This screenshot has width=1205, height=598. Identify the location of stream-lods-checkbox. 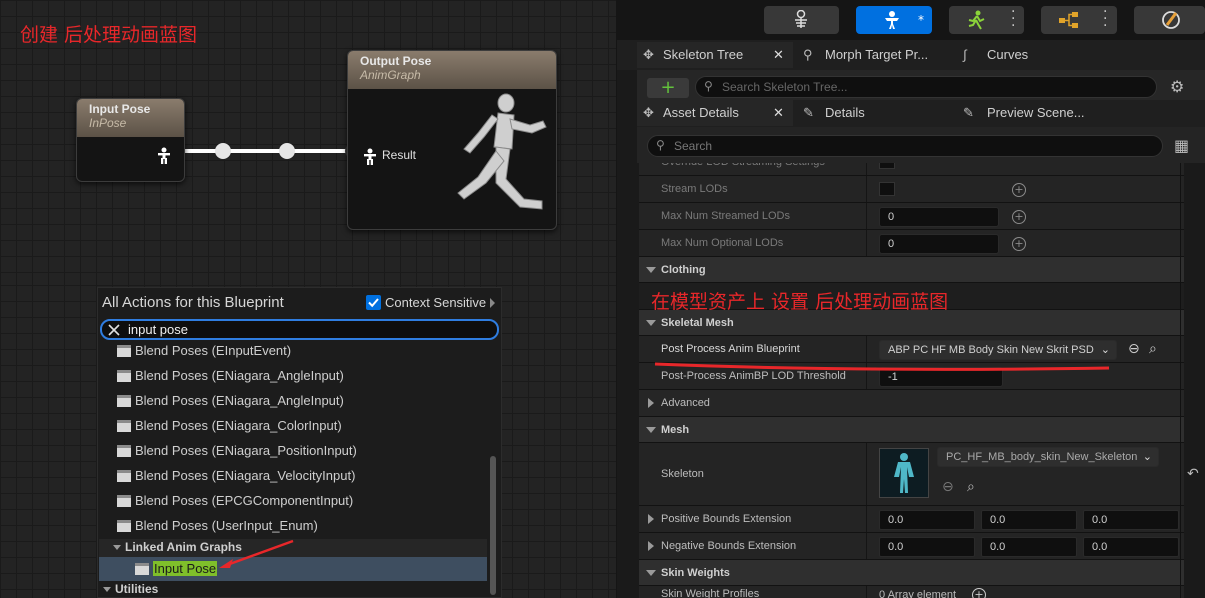
(887, 189).